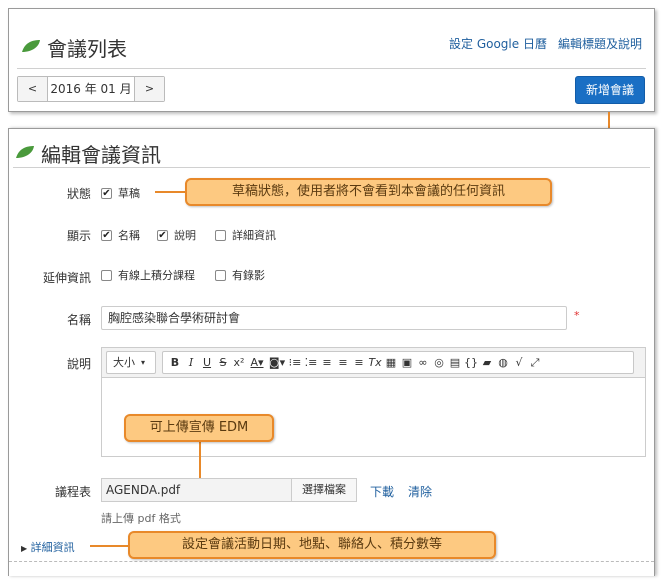 This screenshot has height=585, width=663. What do you see at coordinates (487, 363) in the screenshot?
I see `folder-icon: ▰` at bounding box center [487, 363].